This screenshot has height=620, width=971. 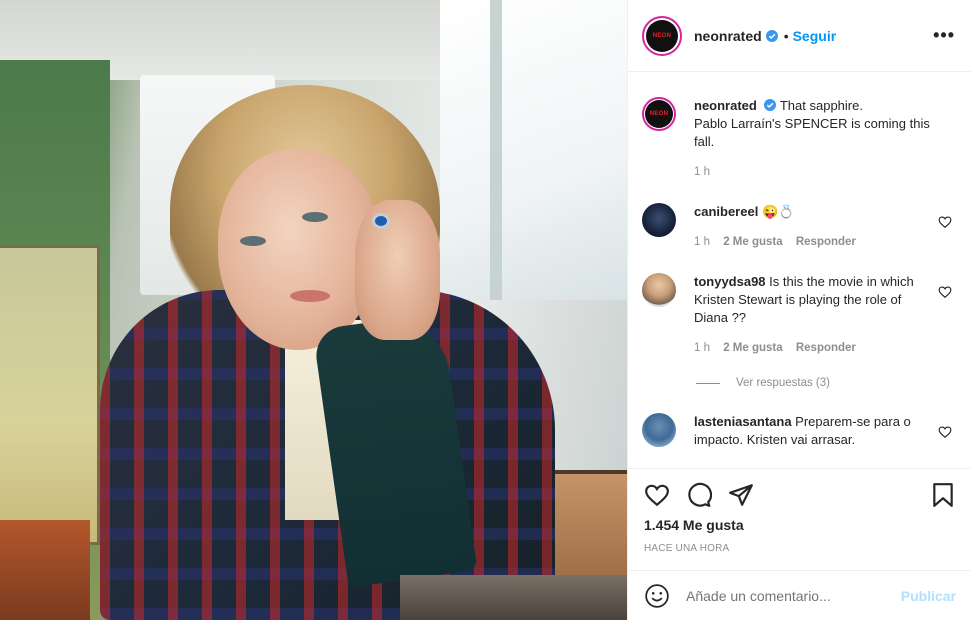 What do you see at coordinates (496, 150) in the screenshot?
I see `photo-window-frame` at bounding box center [496, 150].